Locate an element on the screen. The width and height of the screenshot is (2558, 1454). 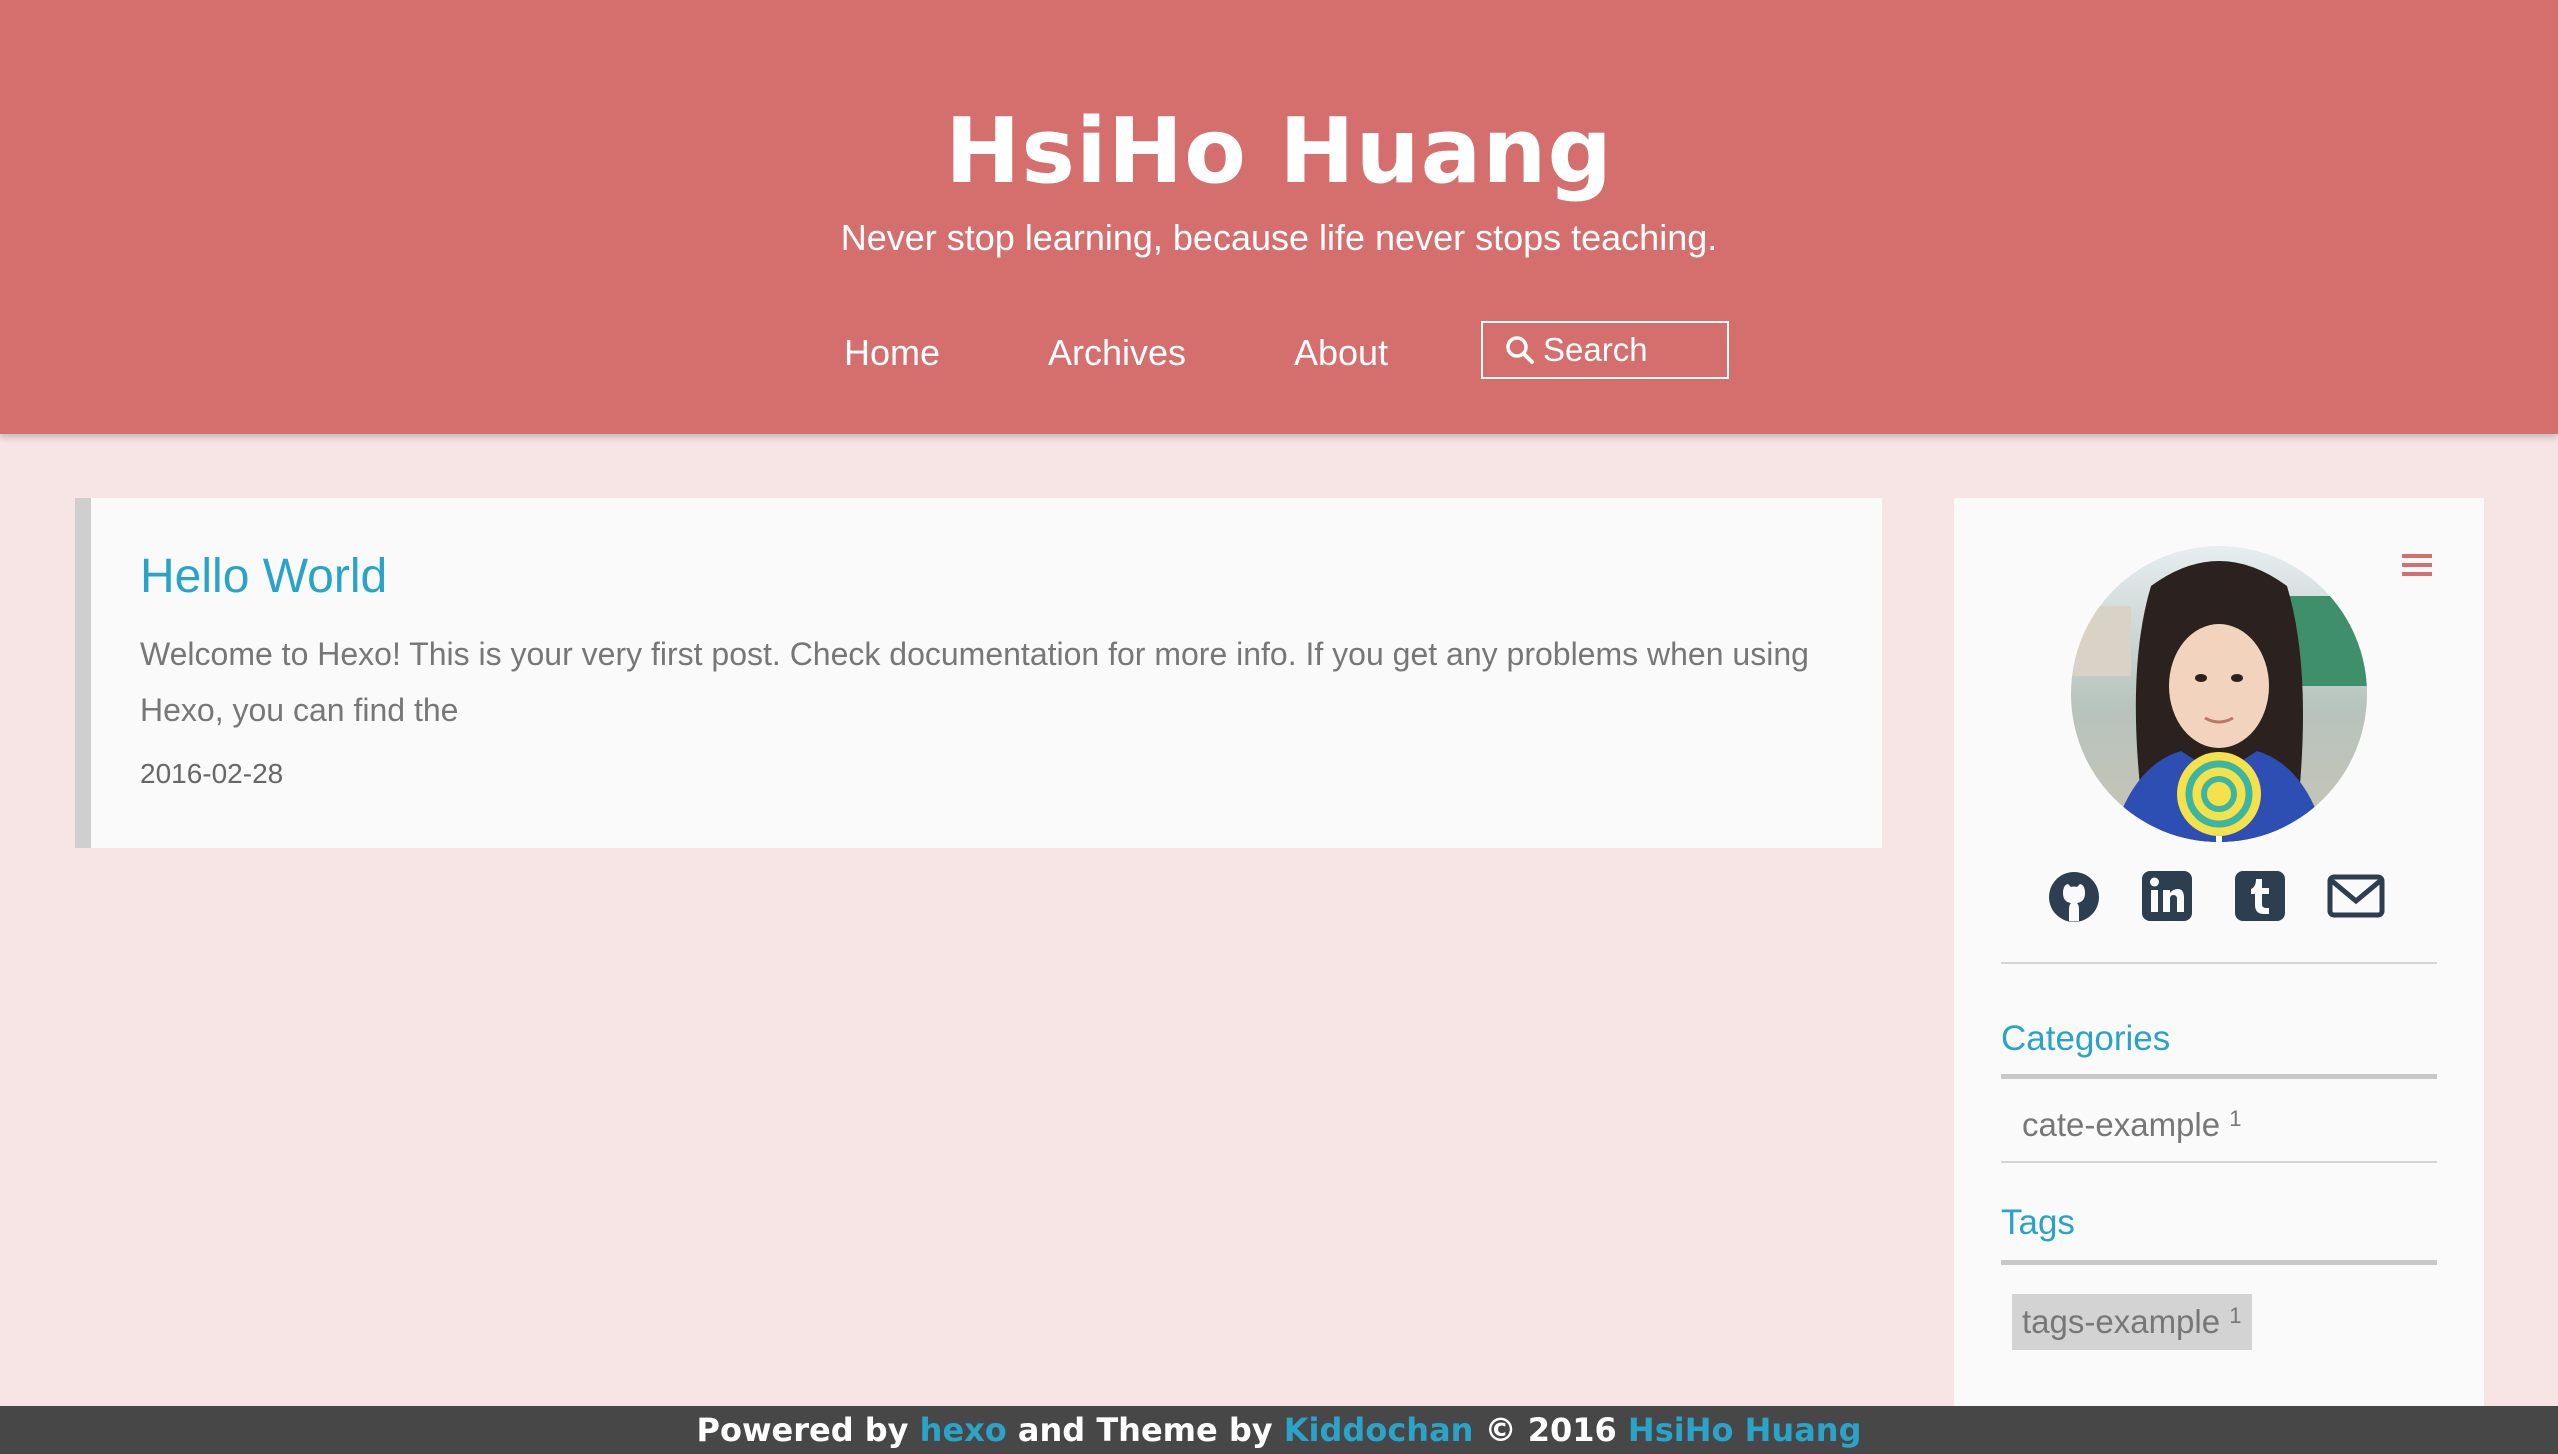
nav-archives: Archives is located at coordinates (1117, 353).